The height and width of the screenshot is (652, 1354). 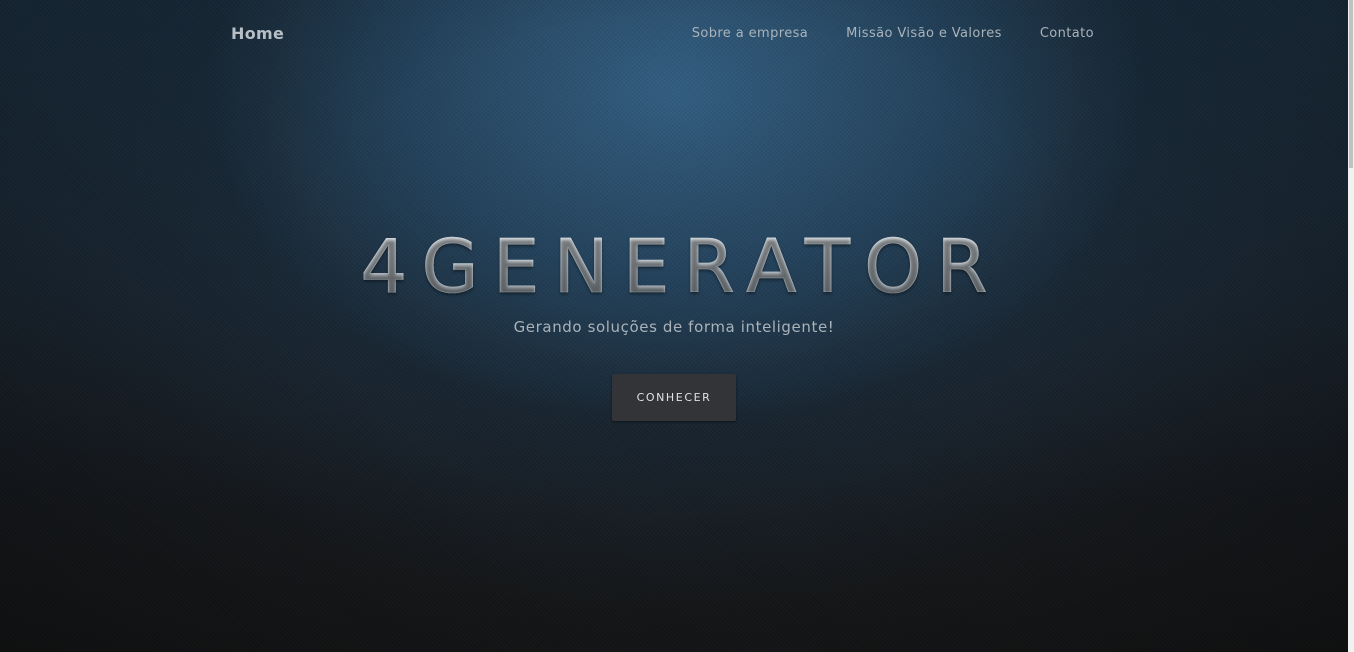 What do you see at coordinates (1351, 326) in the screenshot?
I see `page-scrollbar` at bounding box center [1351, 326].